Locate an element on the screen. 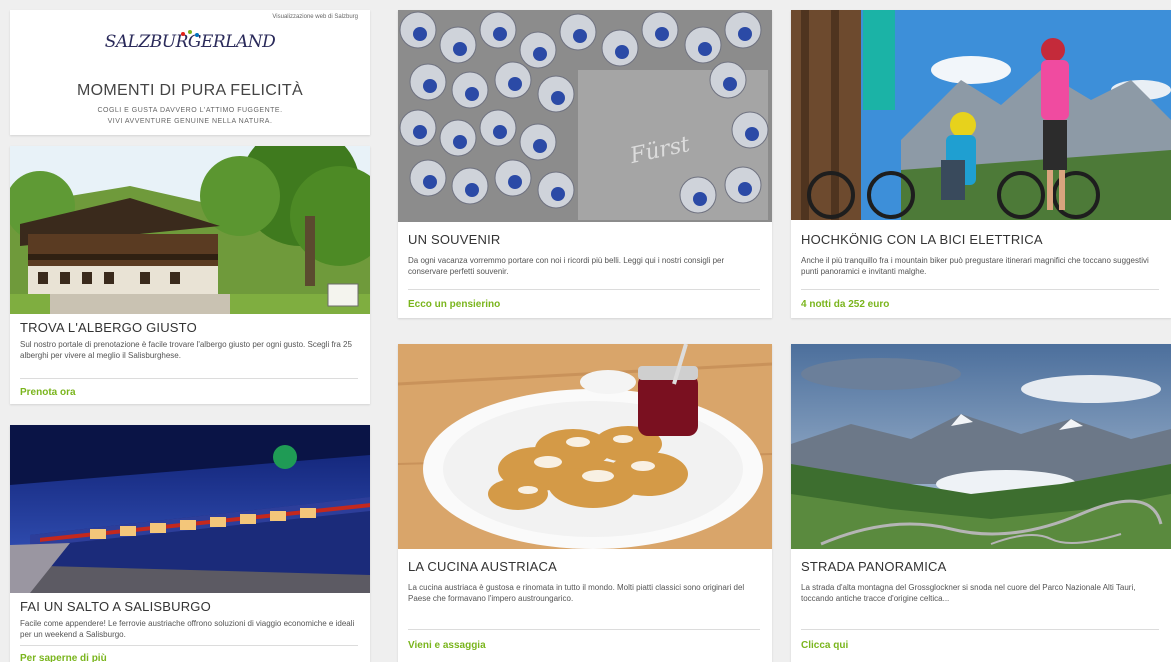  salzburgerland-logo: SALZBURGERLAND is located at coordinates (190, 42).